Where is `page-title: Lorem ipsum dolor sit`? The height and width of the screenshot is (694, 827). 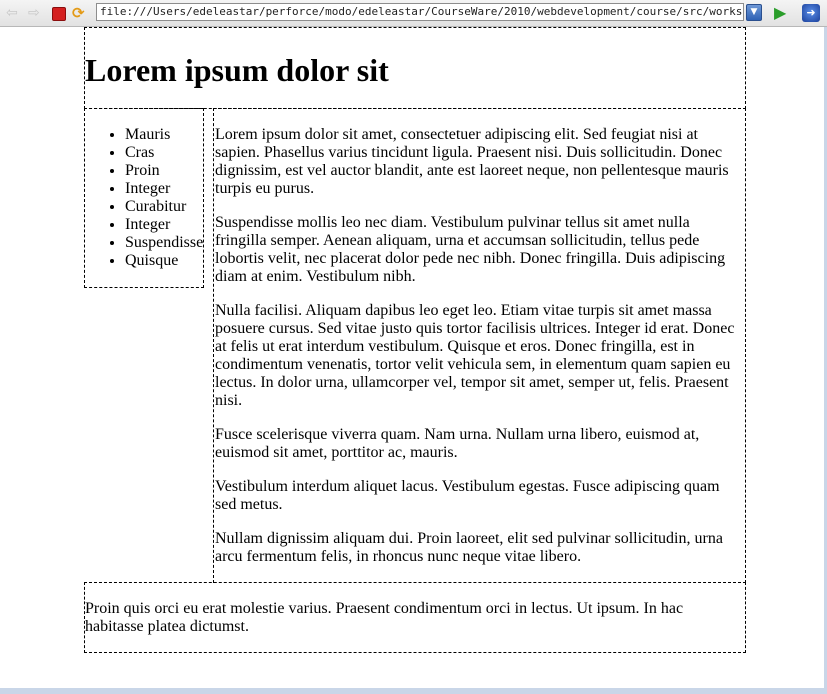
page-title: Lorem ipsum dolor sit is located at coordinates (237, 70).